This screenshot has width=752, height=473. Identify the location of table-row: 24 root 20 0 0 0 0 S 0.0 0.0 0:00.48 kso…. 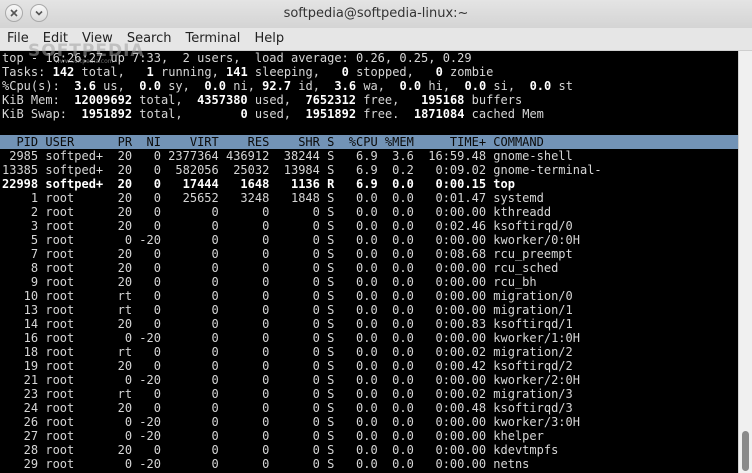
(287, 408).